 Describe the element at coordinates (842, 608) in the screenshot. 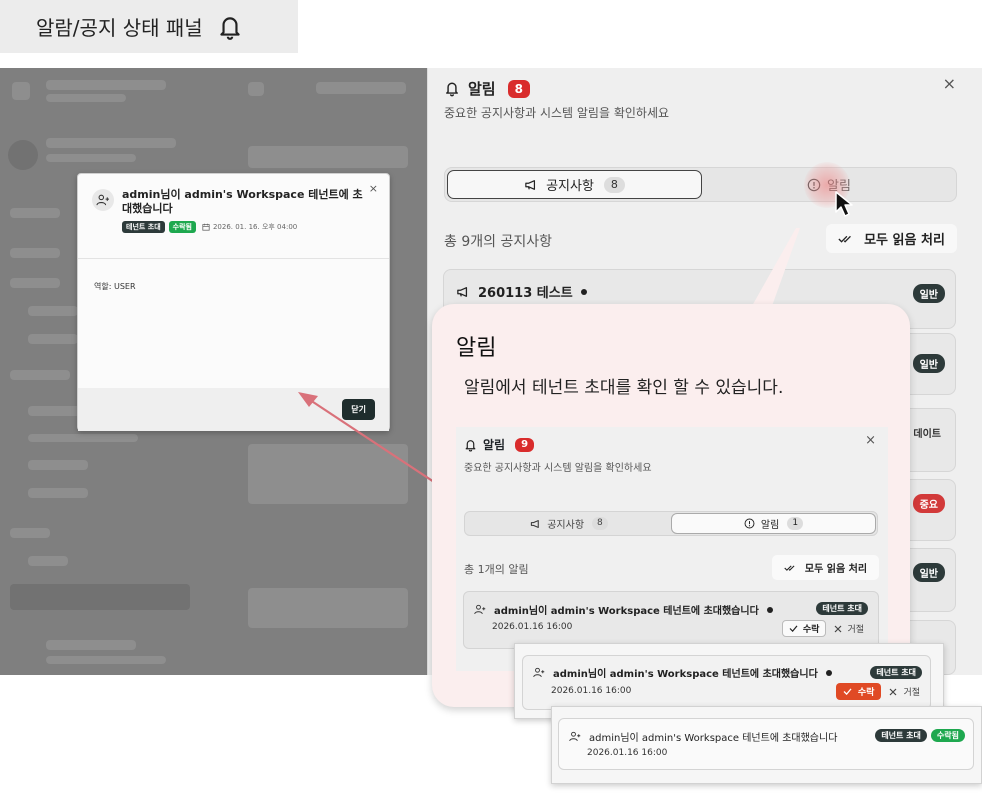

I see `mini-item-tag: 테넌트 초대` at that location.